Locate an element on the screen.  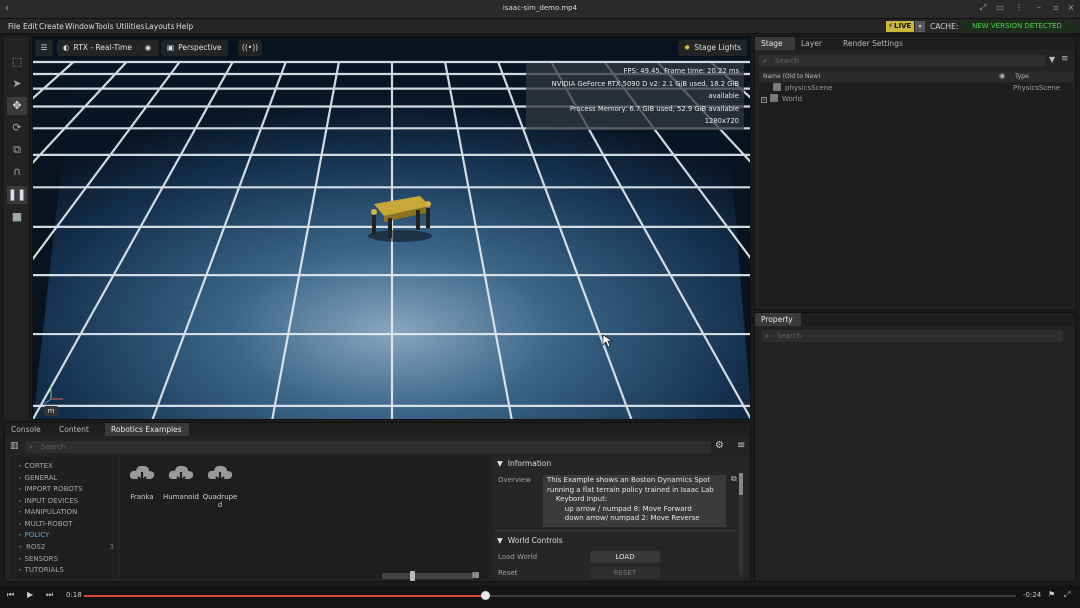
tab-robotics-examples: Robotics Examples is located at coordinates (147, 429).